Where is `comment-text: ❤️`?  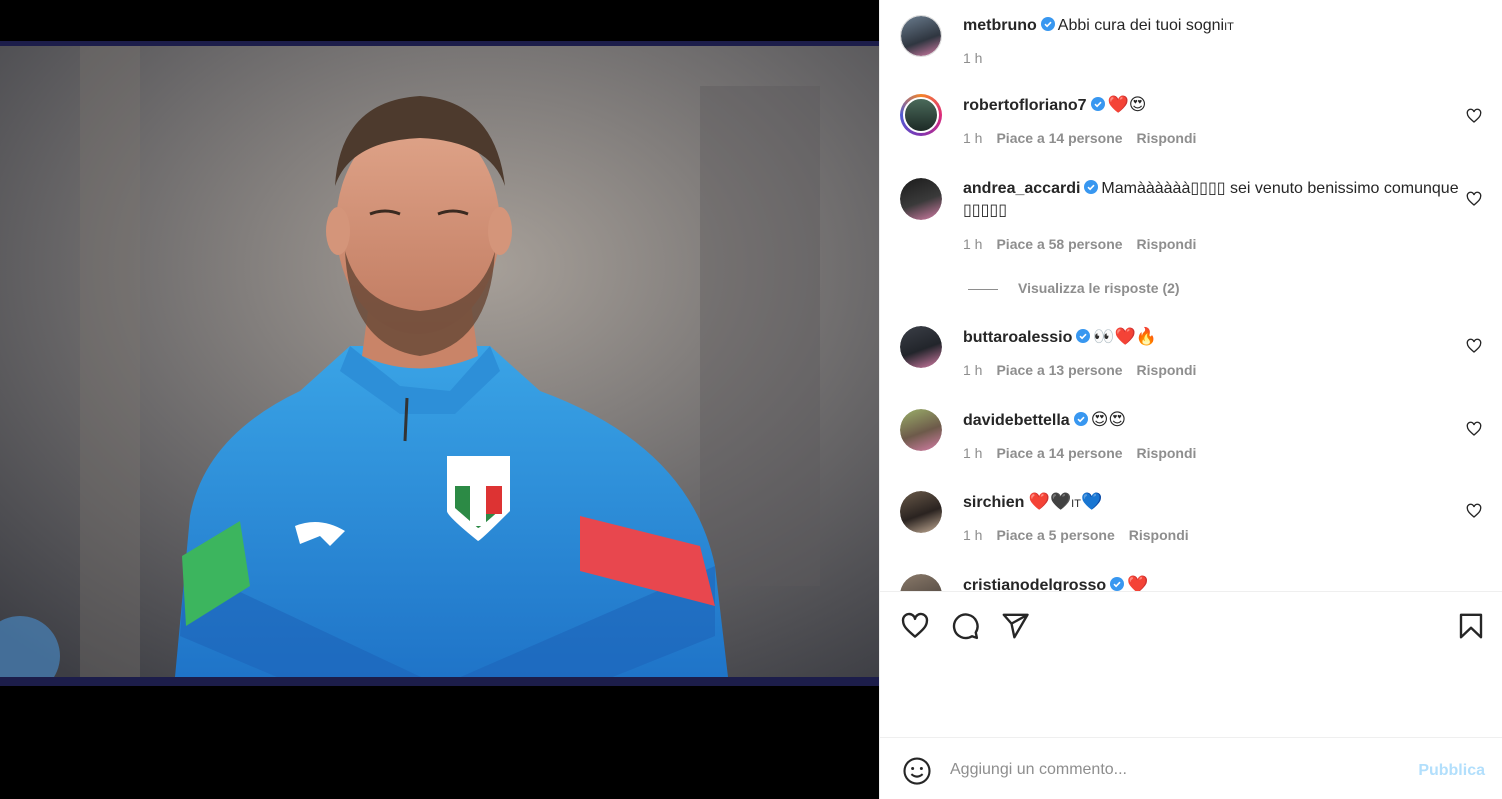 comment-text: ❤️ is located at coordinates (1138, 583).